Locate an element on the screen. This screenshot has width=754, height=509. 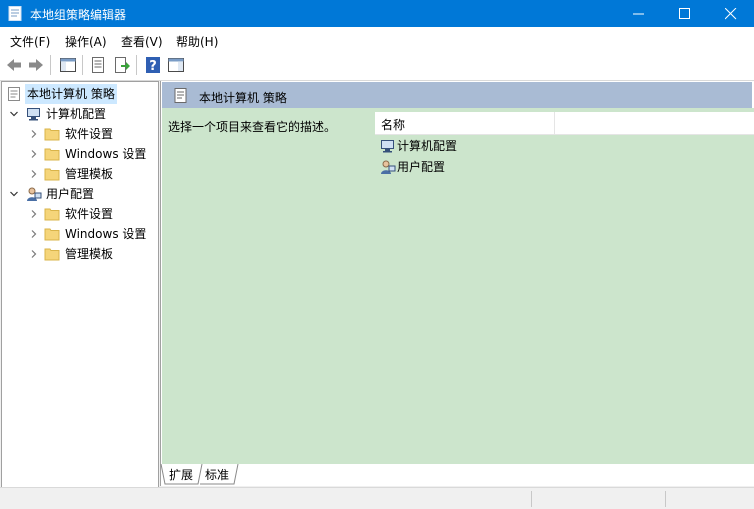
maximize-button is located at coordinates (685, 13).